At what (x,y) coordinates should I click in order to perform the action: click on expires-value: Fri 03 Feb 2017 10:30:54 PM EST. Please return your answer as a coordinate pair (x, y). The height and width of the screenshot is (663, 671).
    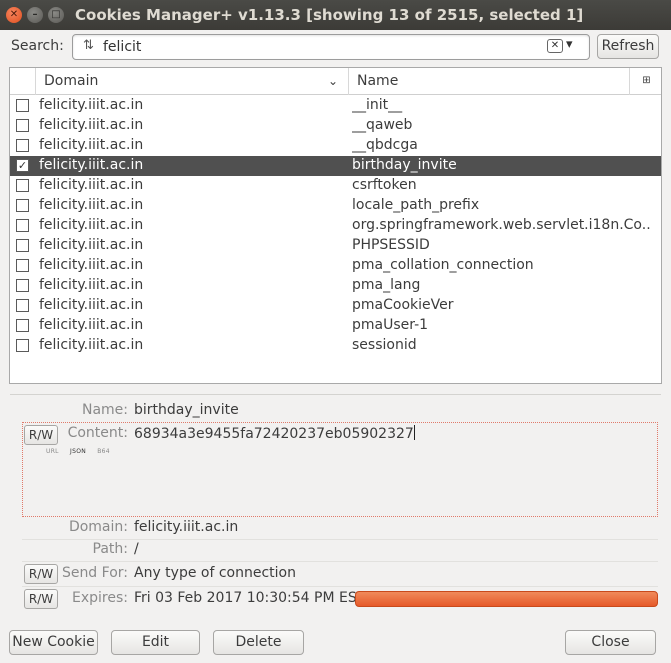
    Looking at the image, I should click on (250, 598).